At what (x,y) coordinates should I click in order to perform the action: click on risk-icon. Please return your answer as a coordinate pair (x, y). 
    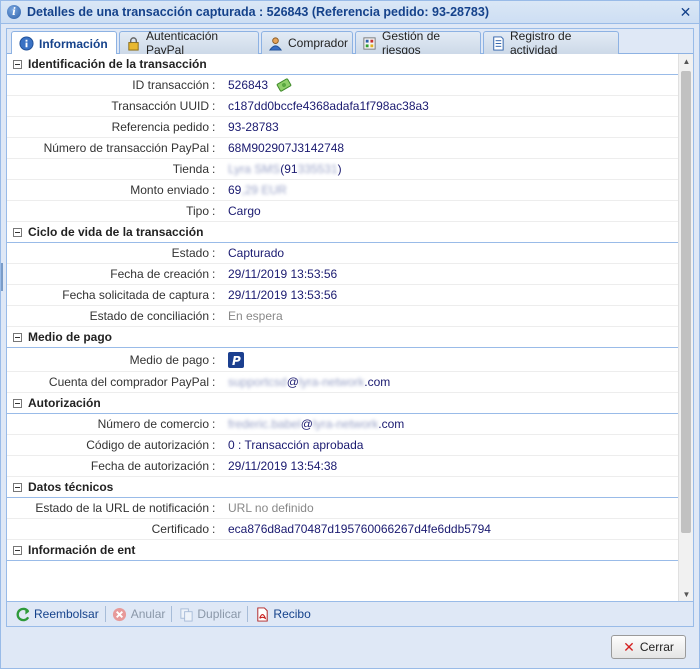
    Looking at the image, I should click on (369, 43).